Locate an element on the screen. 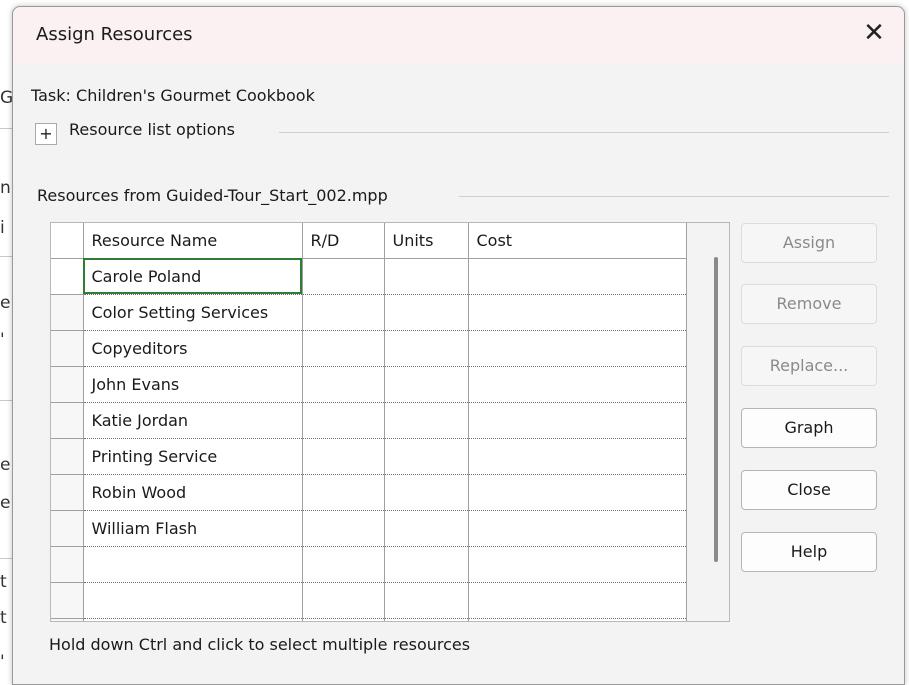 The image size is (909, 685). graph-button: Graph is located at coordinates (809, 428).